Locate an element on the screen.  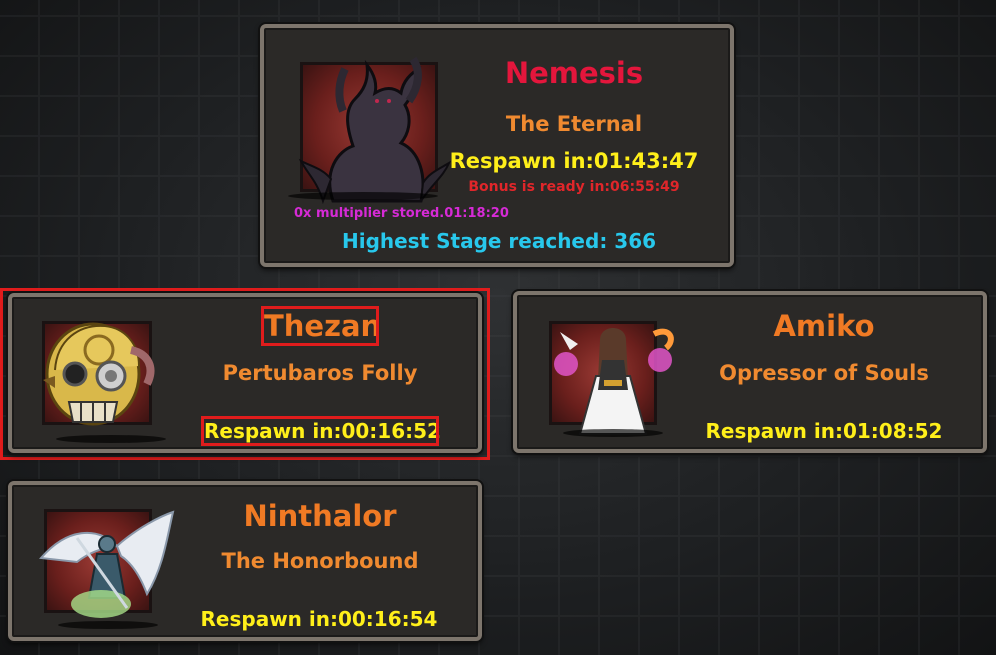
boss-subtitle: The Eternal is located at coordinates (574, 124).